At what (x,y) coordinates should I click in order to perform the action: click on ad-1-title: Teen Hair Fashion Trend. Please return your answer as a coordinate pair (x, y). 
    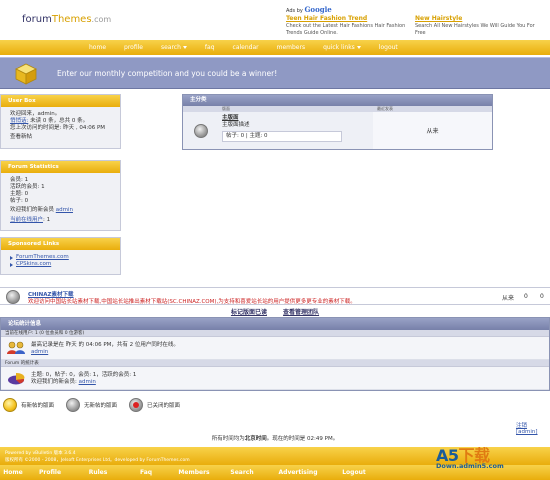
    Looking at the image, I should click on (348, 18).